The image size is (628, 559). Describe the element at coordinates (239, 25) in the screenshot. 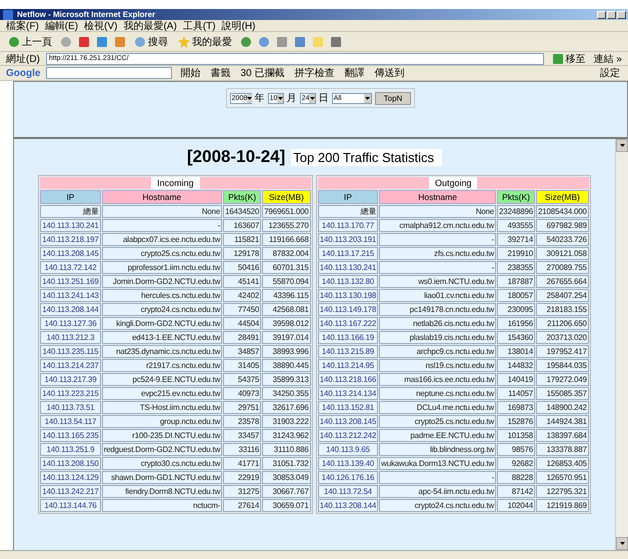

I see `menu-item: 說明(H)` at that location.